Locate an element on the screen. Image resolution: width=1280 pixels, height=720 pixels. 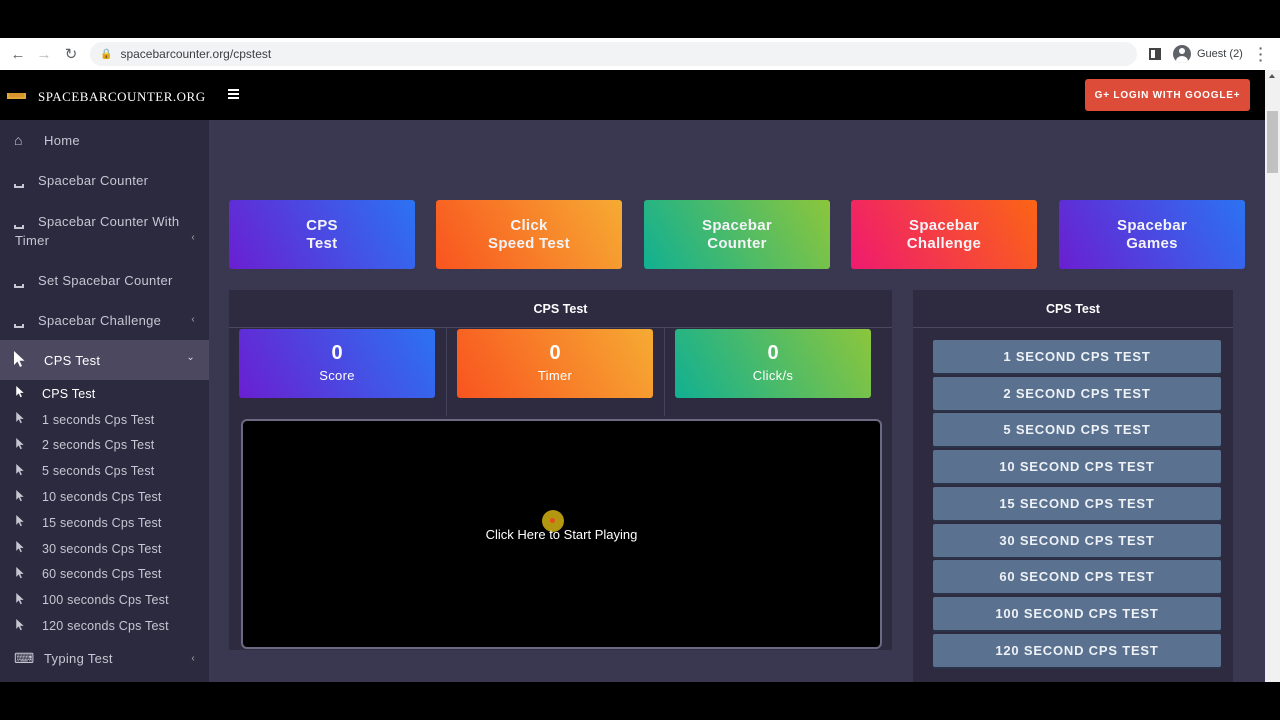
browser-menu-icon: · · · is located at coordinates (1261, 54).